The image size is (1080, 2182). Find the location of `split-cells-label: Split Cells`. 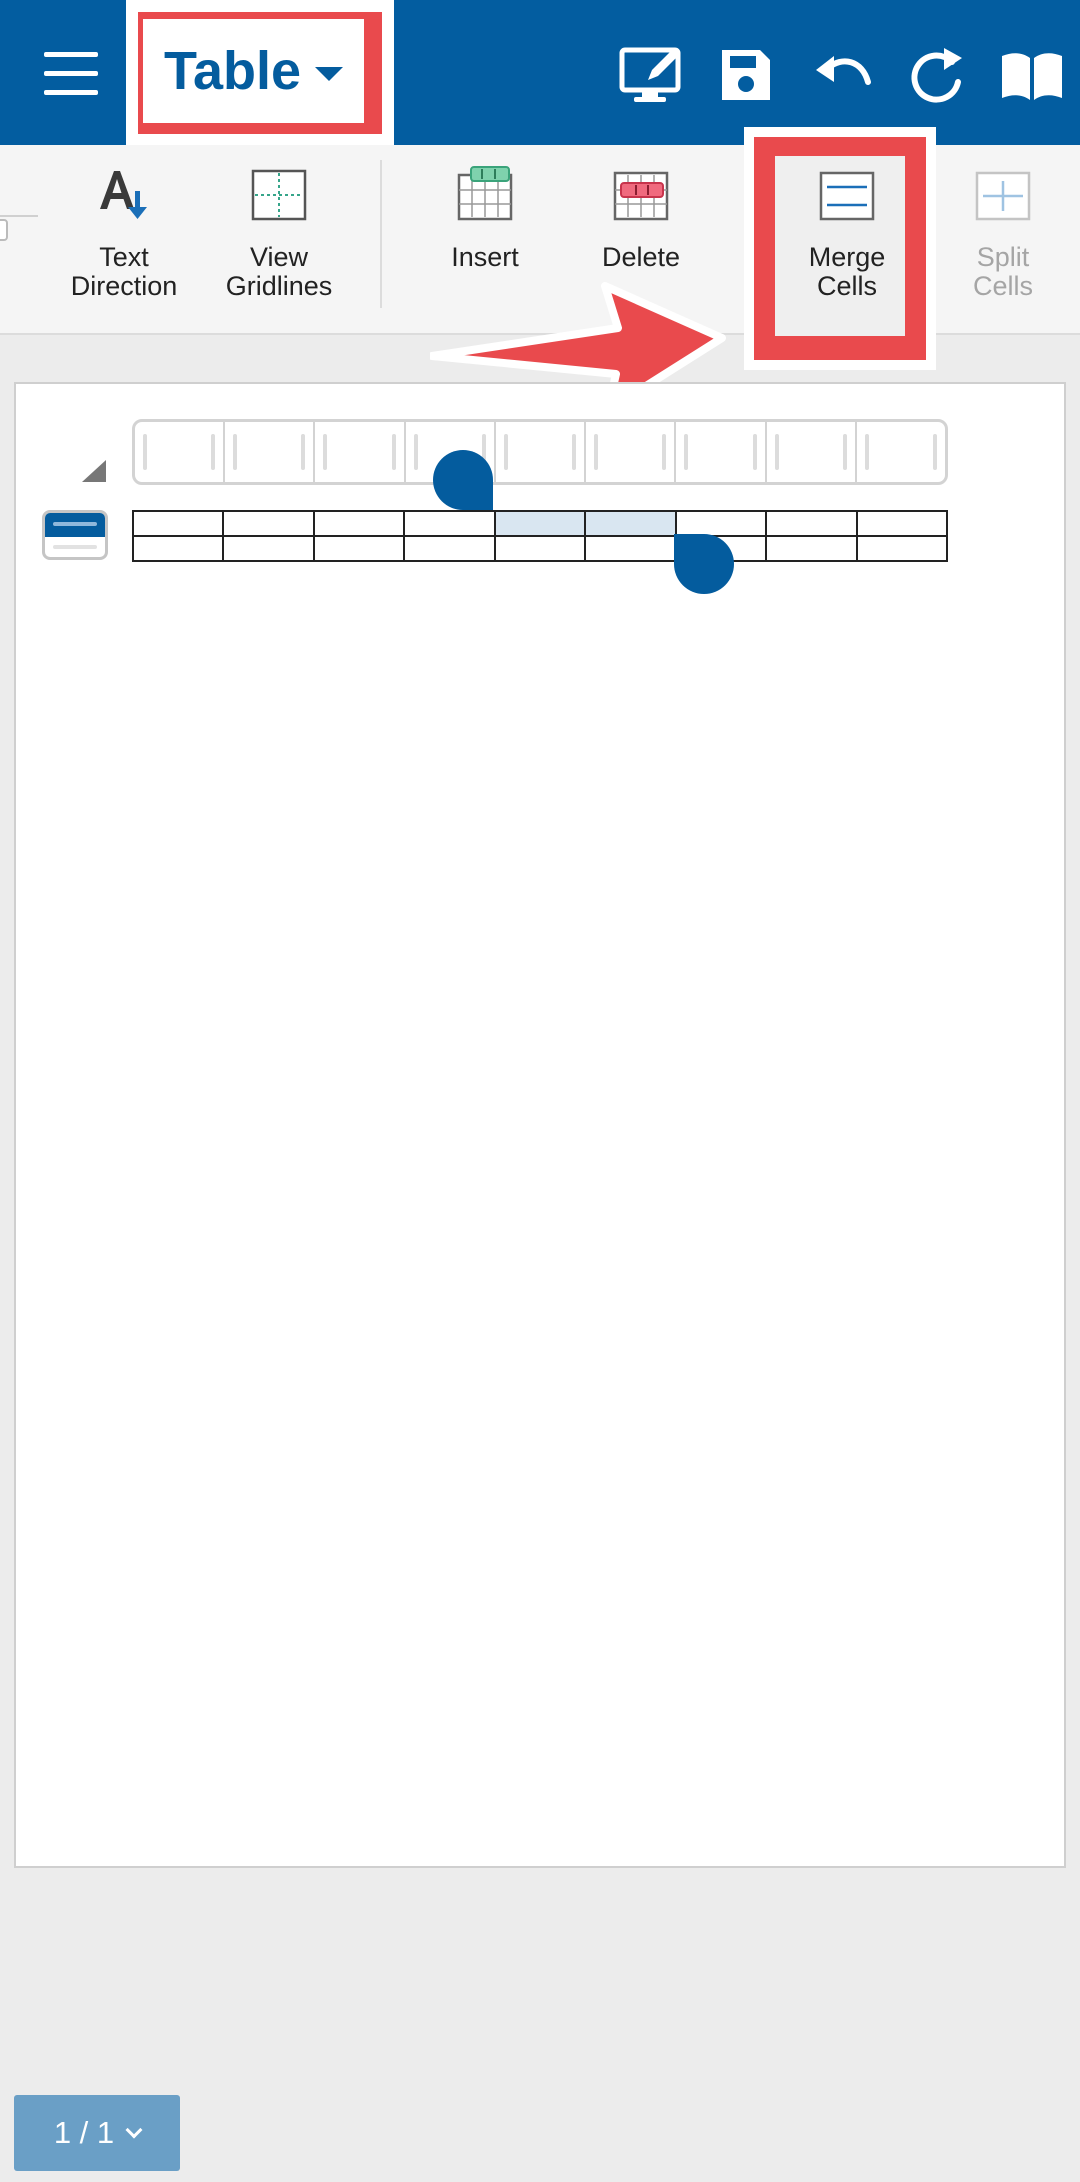

split-cells-label: Split Cells is located at coordinates (1002, 271).